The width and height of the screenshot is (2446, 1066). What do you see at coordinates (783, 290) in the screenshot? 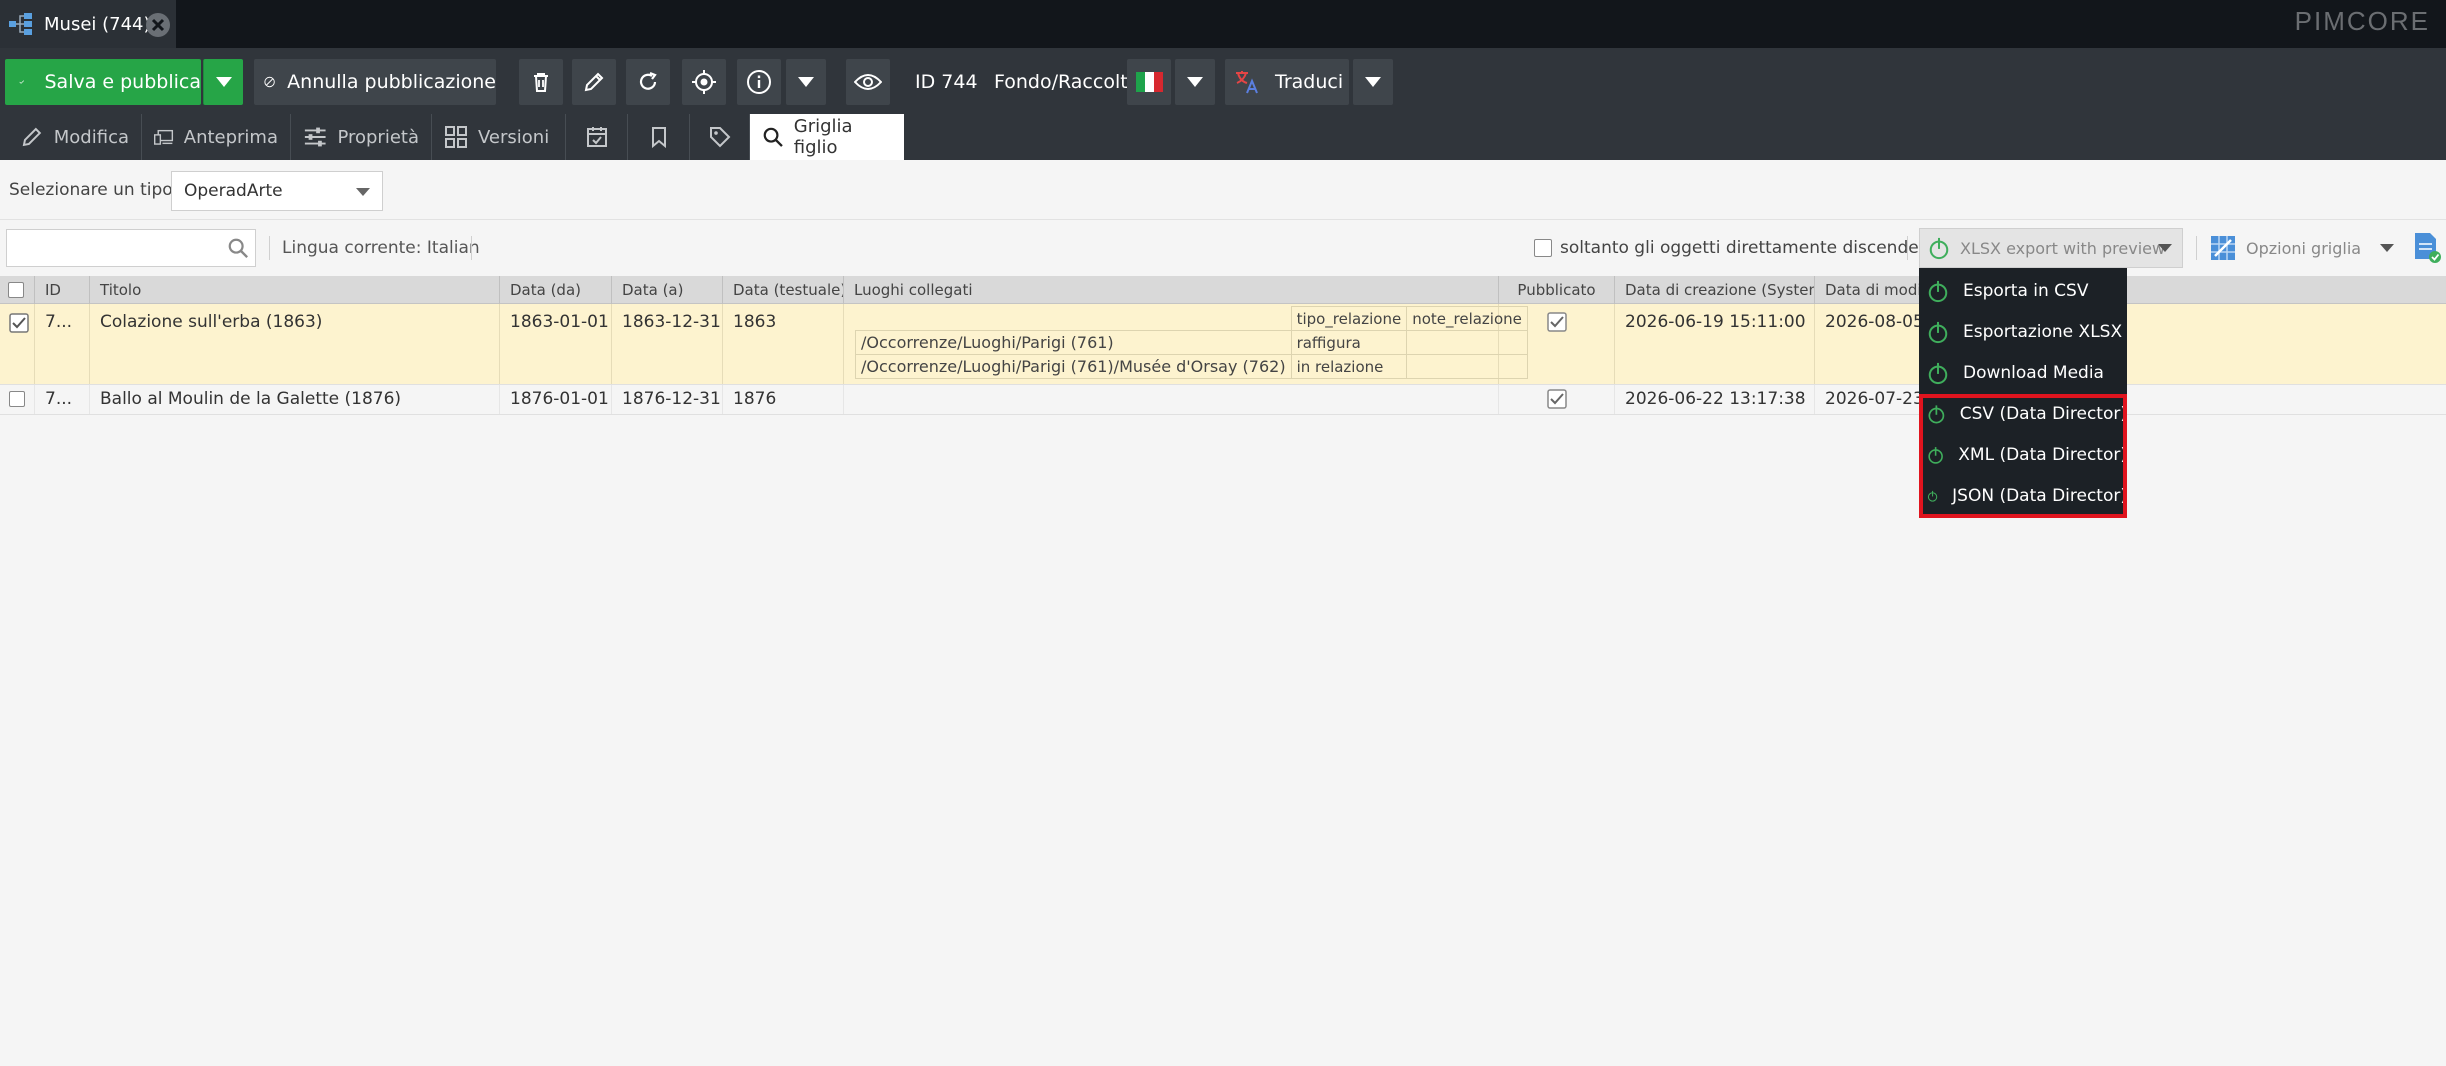
I see `column-header-date-text: Data (testuale)` at bounding box center [783, 290].